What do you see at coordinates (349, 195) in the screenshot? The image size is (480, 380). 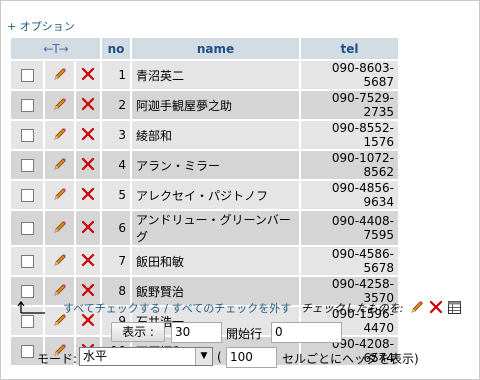 I see `cell-tel: 090-4856-9634` at bounding box center [349, 195].